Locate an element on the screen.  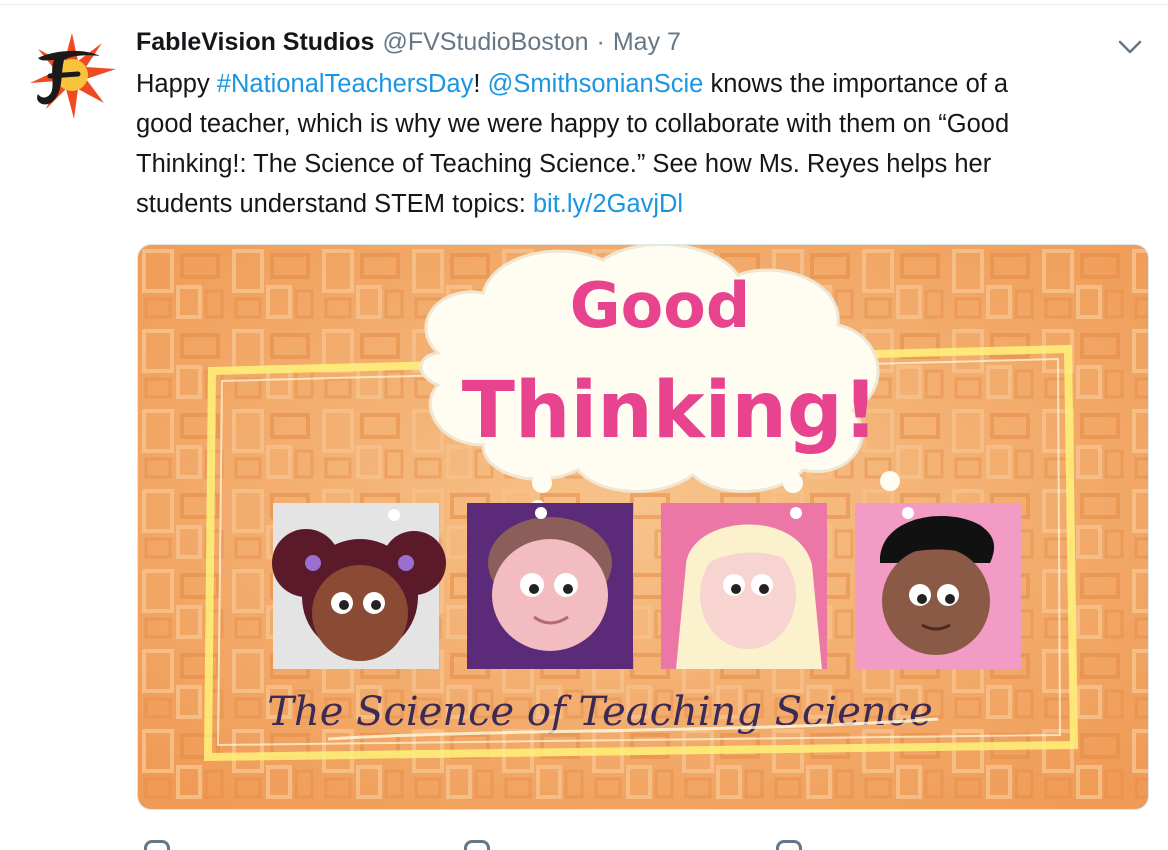
reply-icon is located at coordinates (157, 845).